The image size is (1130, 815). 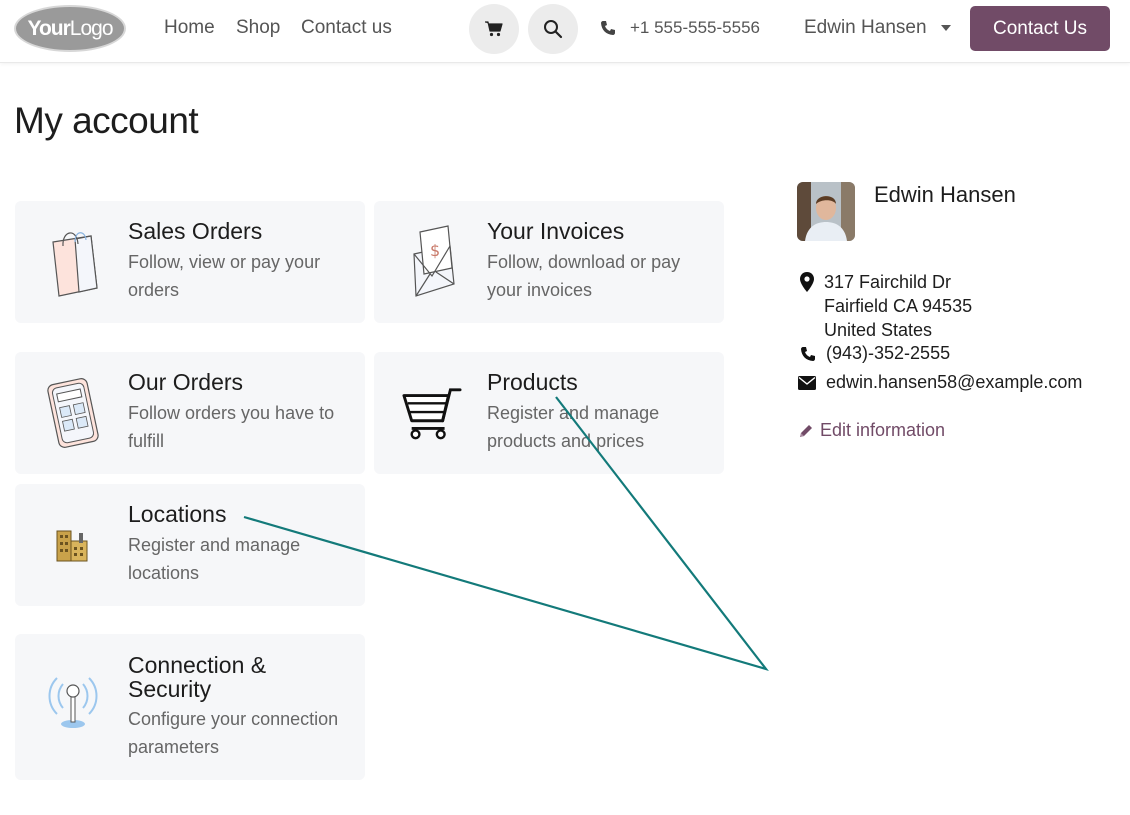 What do you see at coordinates (888, 282) in the screenshot?
I see `address-line-1: 317 Fairchild Dr` at bounding box center [888, 282].